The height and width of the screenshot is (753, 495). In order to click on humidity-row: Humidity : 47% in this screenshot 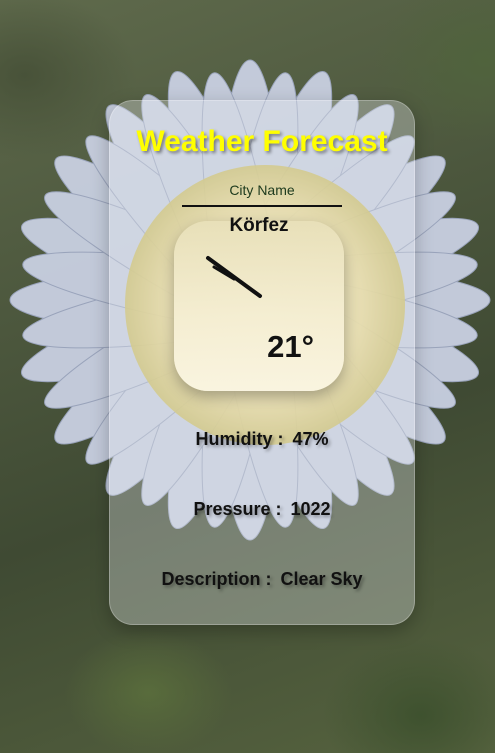, I will do `click(262, 439)`.